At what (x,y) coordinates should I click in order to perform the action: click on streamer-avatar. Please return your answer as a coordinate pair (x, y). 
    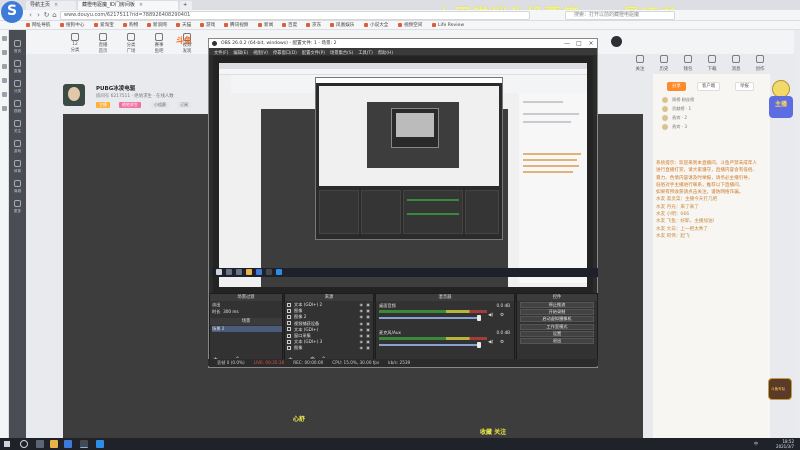
    Looking at the image, I should click on (74, 95).